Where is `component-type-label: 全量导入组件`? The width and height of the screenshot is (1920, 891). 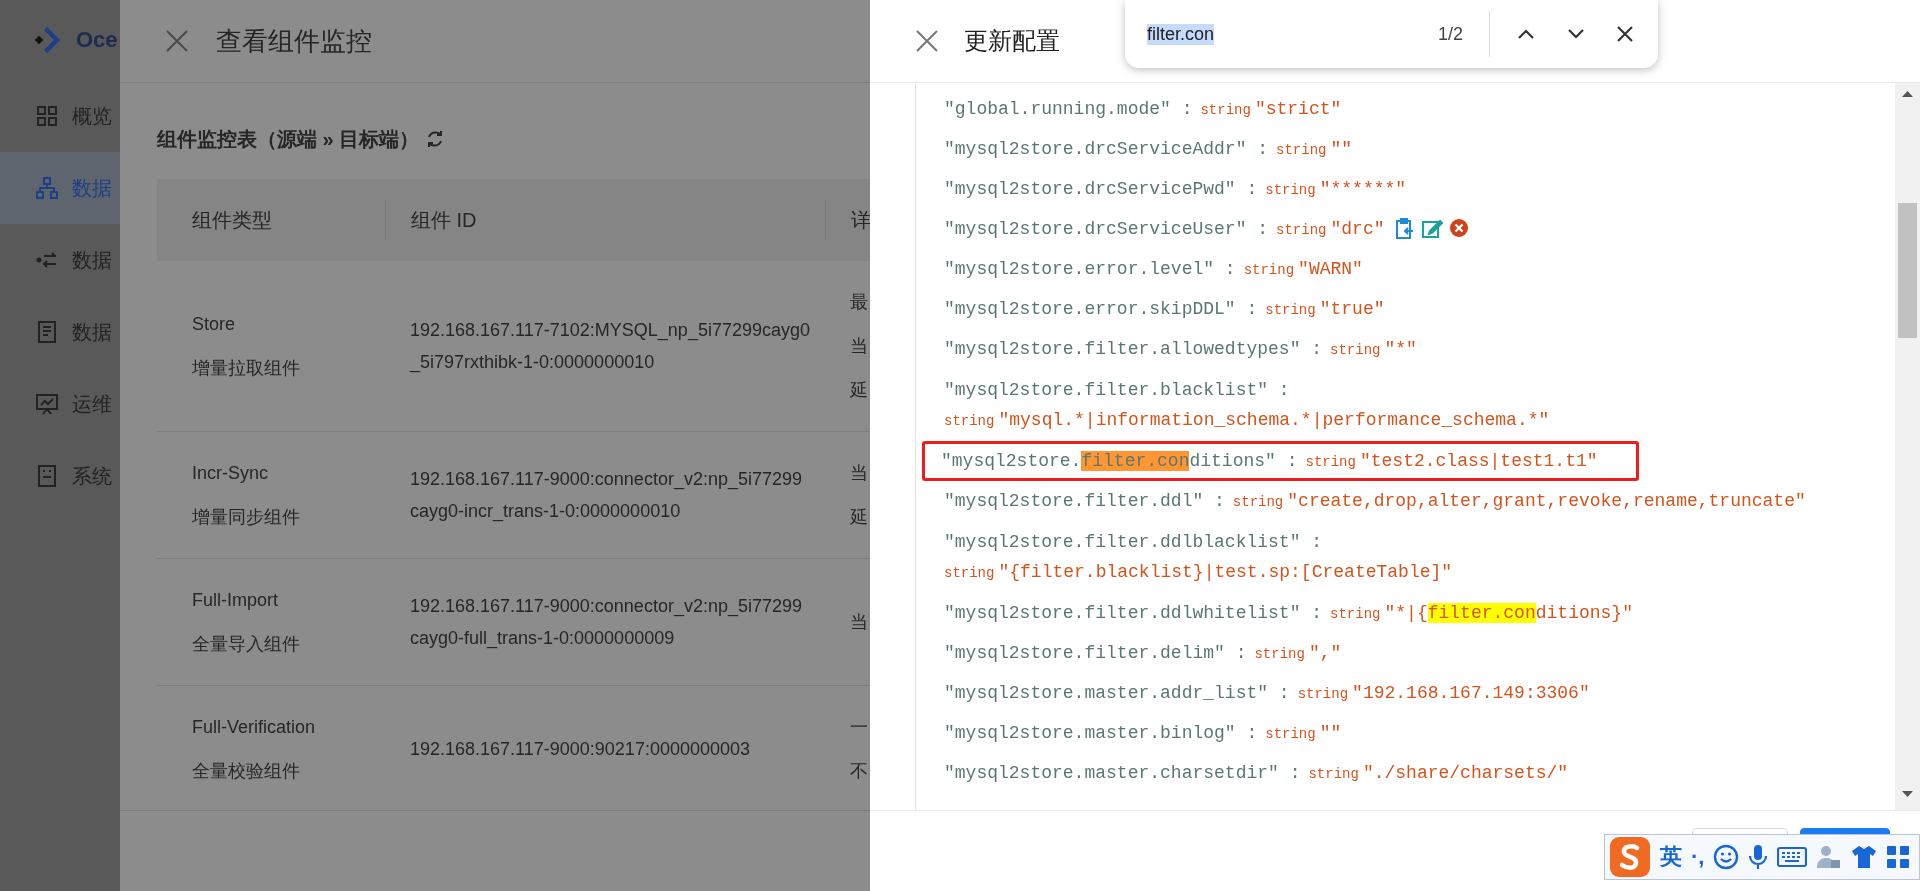
component-type-label: 全量导入组件 is located at coordinates (246, 644).